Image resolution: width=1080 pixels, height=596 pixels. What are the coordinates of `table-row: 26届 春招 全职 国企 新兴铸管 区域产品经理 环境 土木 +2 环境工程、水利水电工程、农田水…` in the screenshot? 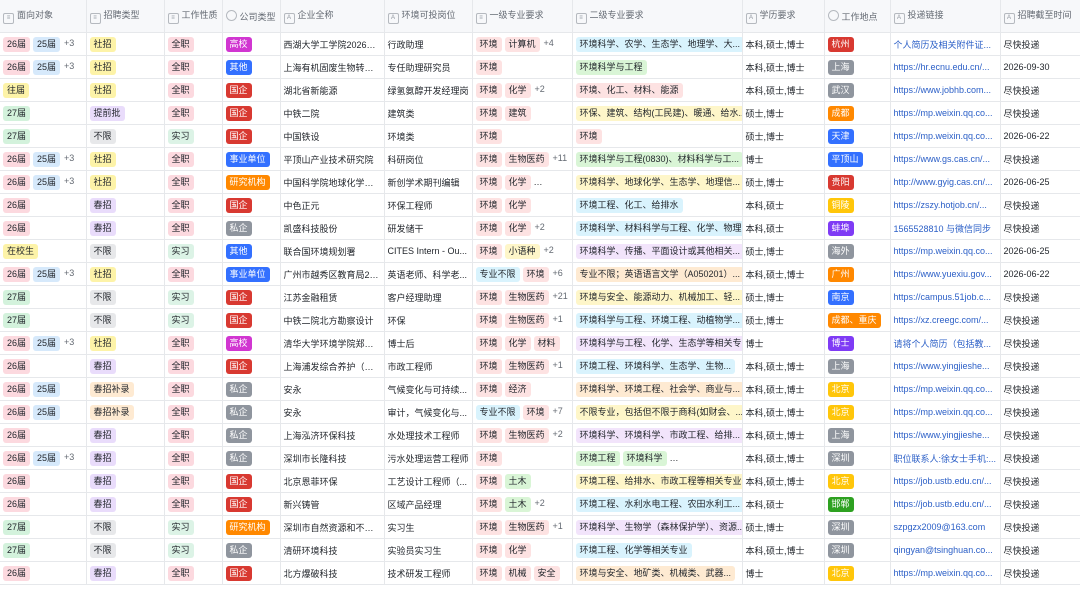 It's located at (540, 504).